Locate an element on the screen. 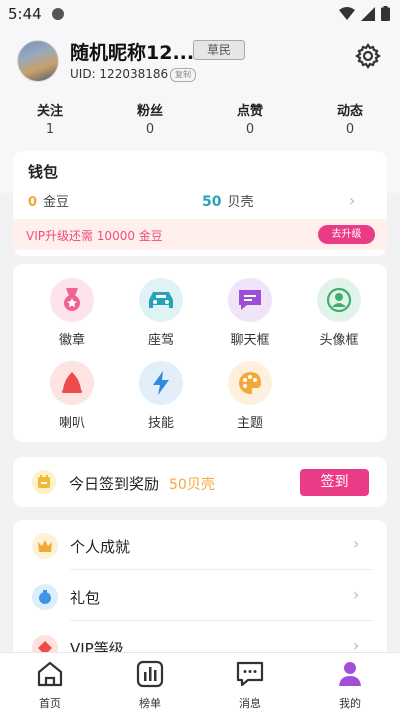  feature-label: 喇叭 is located at coordinates (71, 423).